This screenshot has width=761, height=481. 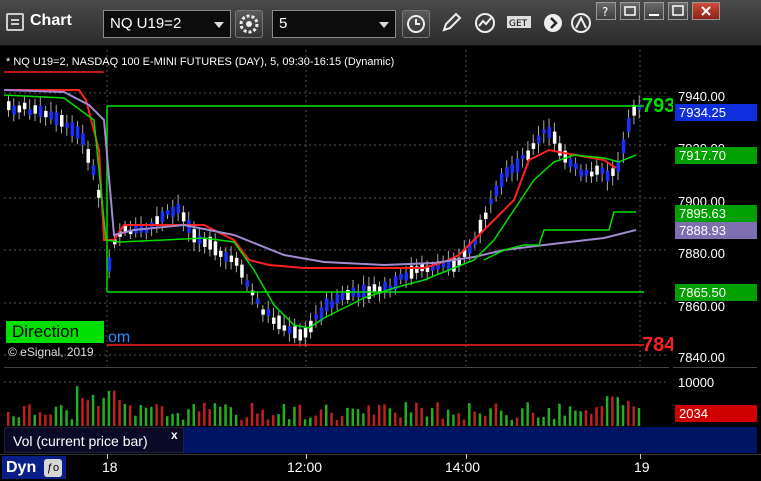 I want to click on get-button: GET, so click(x=520, y=24).